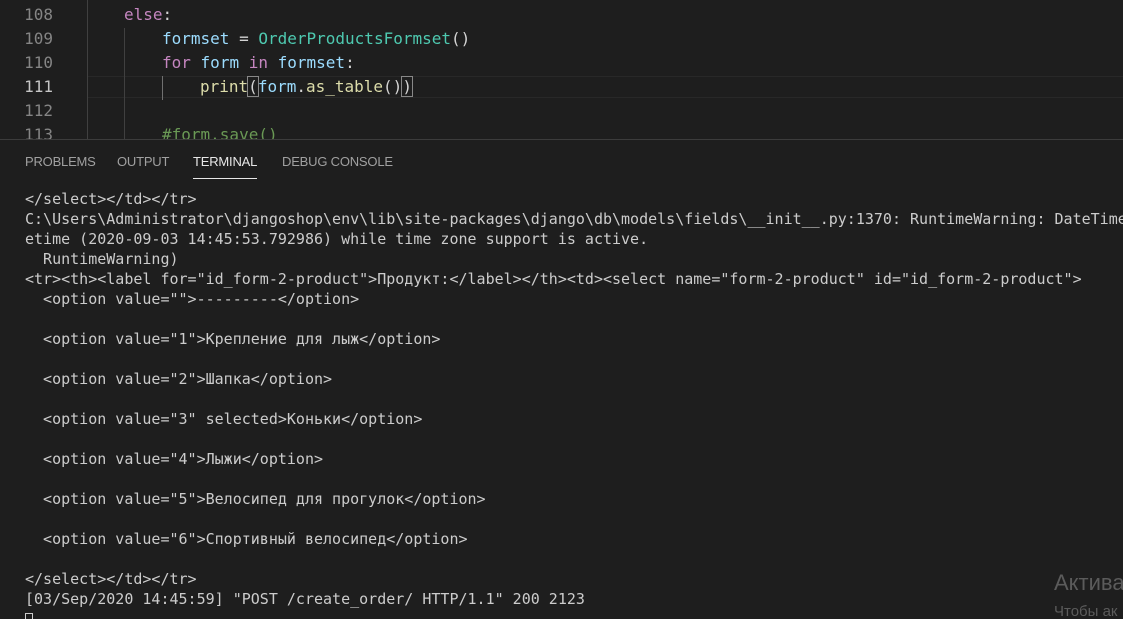 This screenshot has width=1123, height=619. Describe the element at coordinates (407, 86) in the screenshot. I see `code-token: )` at that location.